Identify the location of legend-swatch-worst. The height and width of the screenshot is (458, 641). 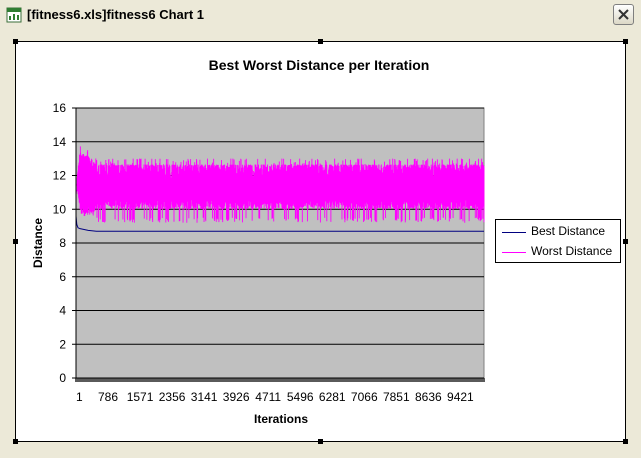
(514, 252).